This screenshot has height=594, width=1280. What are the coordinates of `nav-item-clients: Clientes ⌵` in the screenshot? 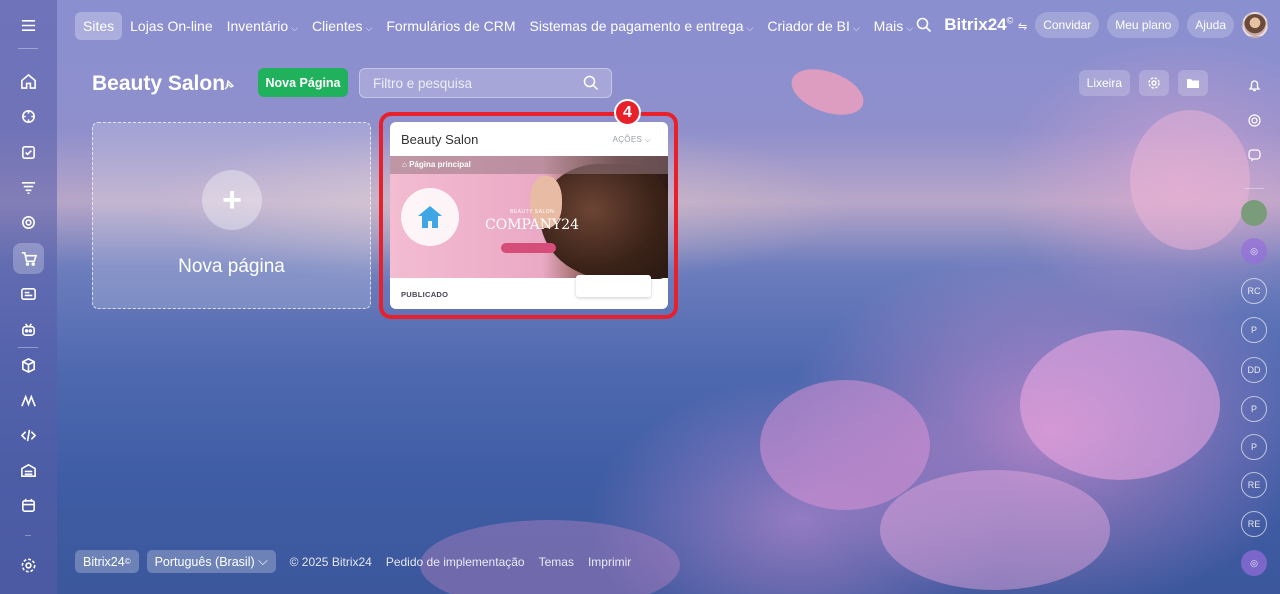 It's located at (342, 26).